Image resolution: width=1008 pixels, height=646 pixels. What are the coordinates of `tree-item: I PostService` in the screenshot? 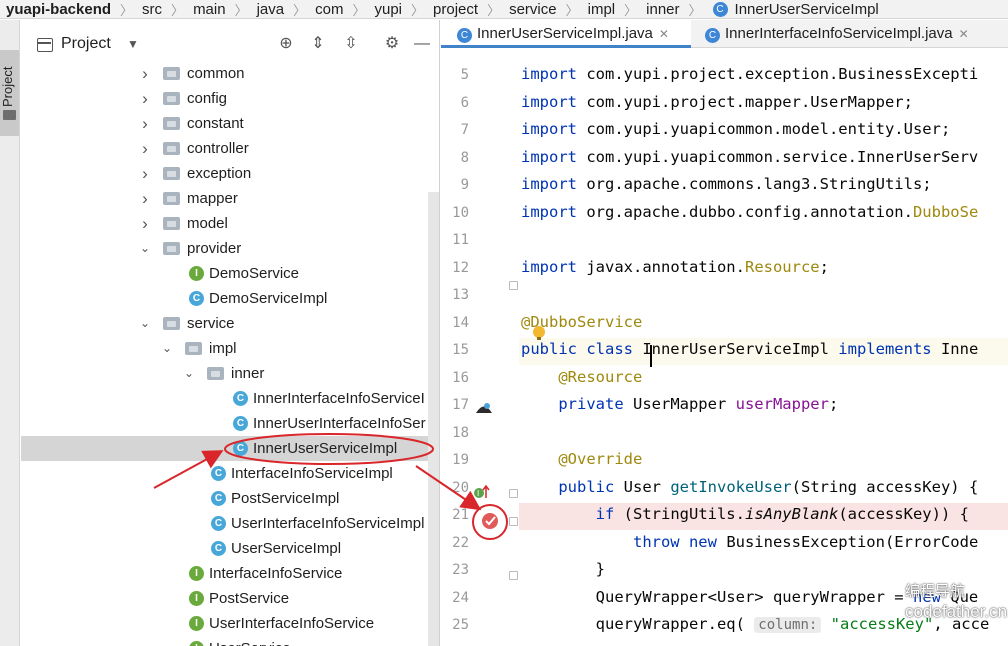 It's located at (230, 598).